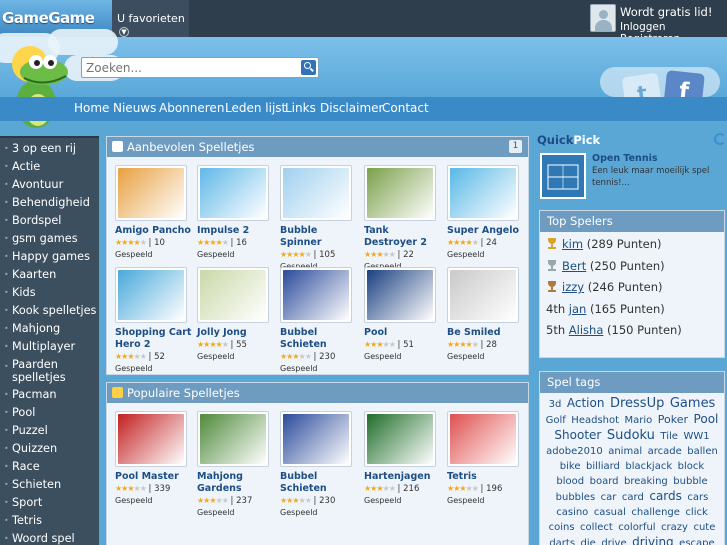  I want to click on player-name-link: Alisha, so click(586, 330).